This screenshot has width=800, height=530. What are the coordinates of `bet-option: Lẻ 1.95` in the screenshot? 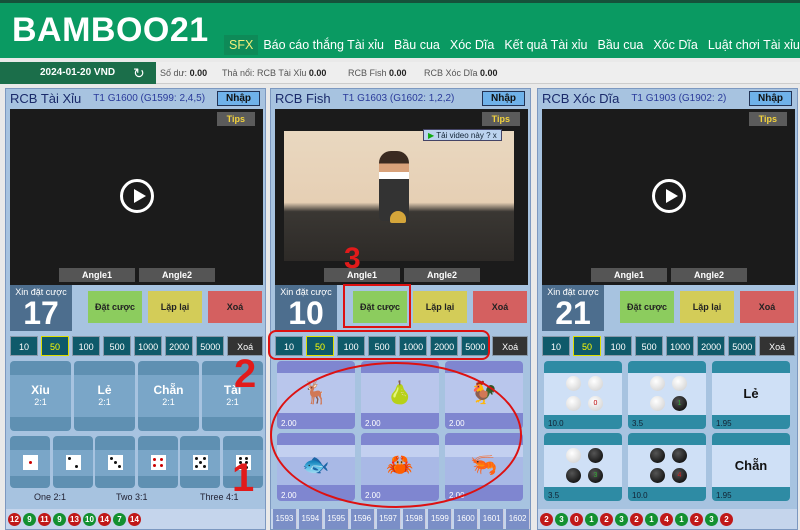 It's located at (751, 395).